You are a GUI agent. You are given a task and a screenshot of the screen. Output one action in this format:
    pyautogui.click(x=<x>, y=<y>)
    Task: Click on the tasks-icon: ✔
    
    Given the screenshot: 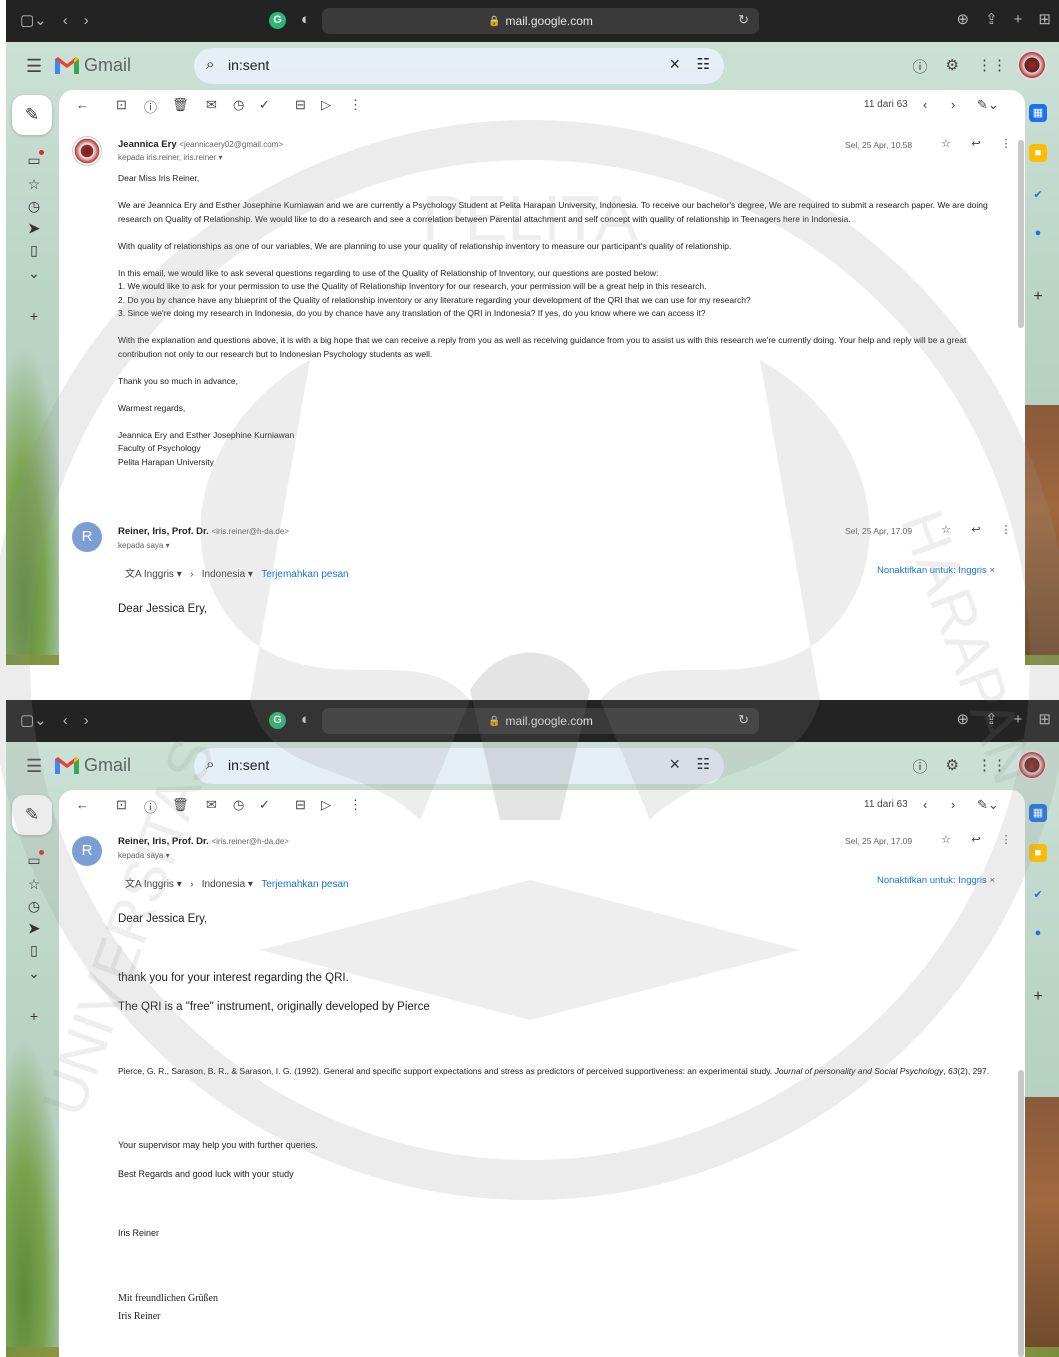 What is the action you would take?
    pyautogui.click(x=1038, y=895)
    